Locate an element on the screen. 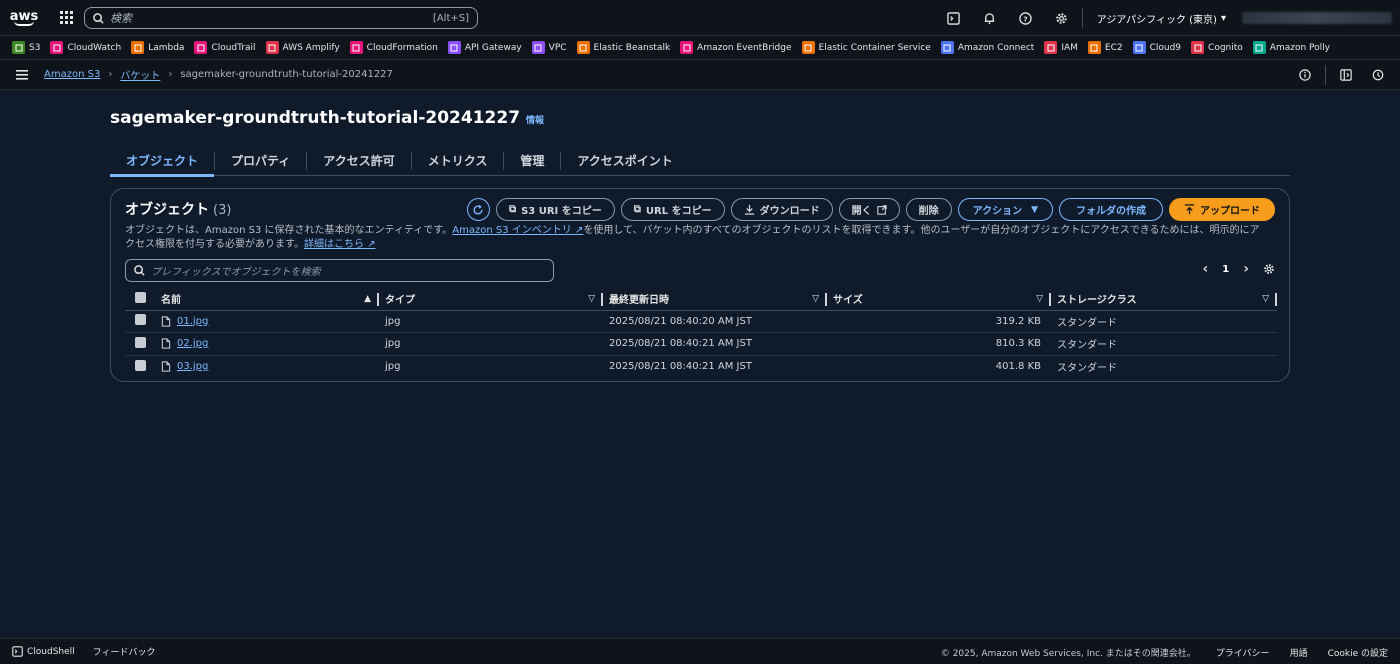 Image resolution: width=1400 pixels, height=664 pixels. favorite-lambda: Lambda is located at coordinates (157, 47).